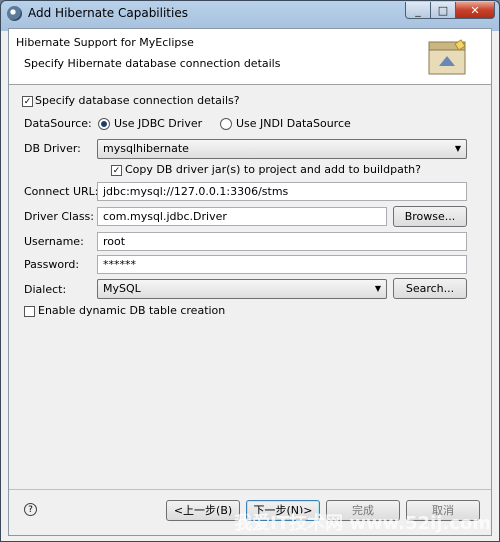  I want to click on connect-url-label: Connect URL:, so click(61, 191).